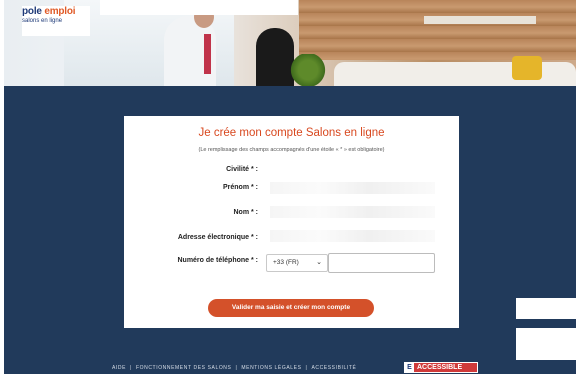 This screenshot has width=576, height=374. What do you see at coordinates (270, 170) in the screenshot?
I see `civilite-radio` at bounding box center [270, 170].